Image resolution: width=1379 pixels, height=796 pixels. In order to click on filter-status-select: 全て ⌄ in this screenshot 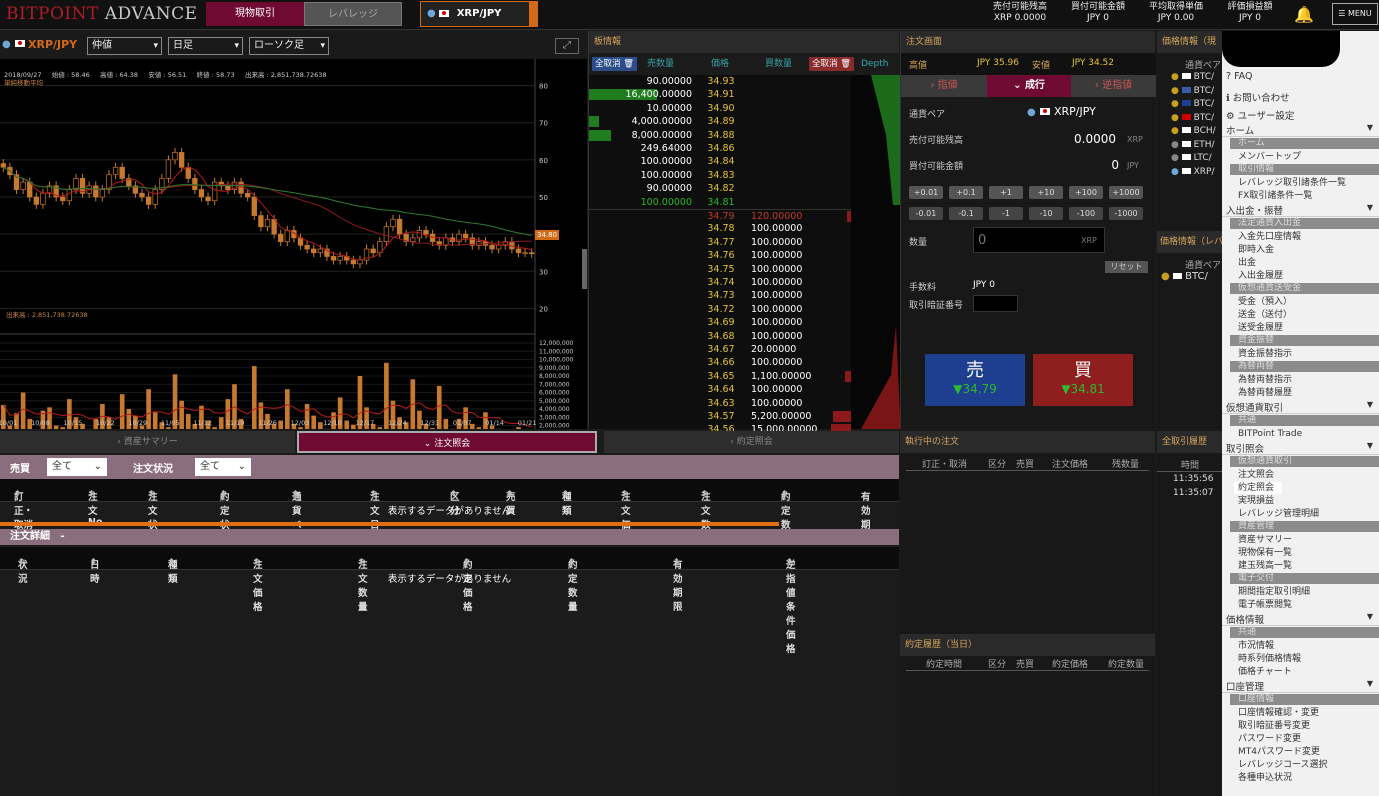, I will do `click(223, 467)`.